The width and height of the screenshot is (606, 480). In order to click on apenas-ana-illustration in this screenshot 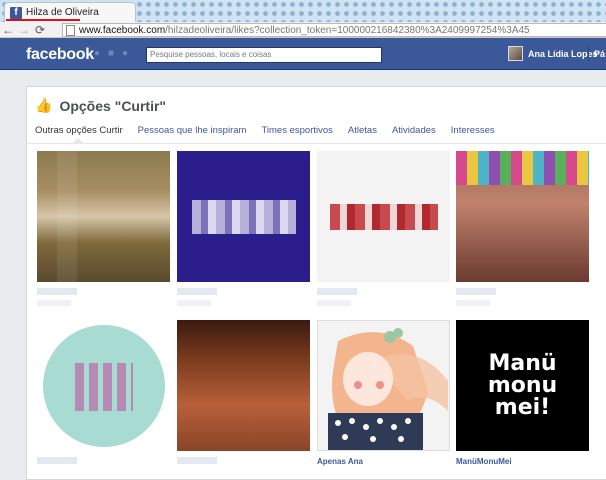, I will do `click(383, 385)`.